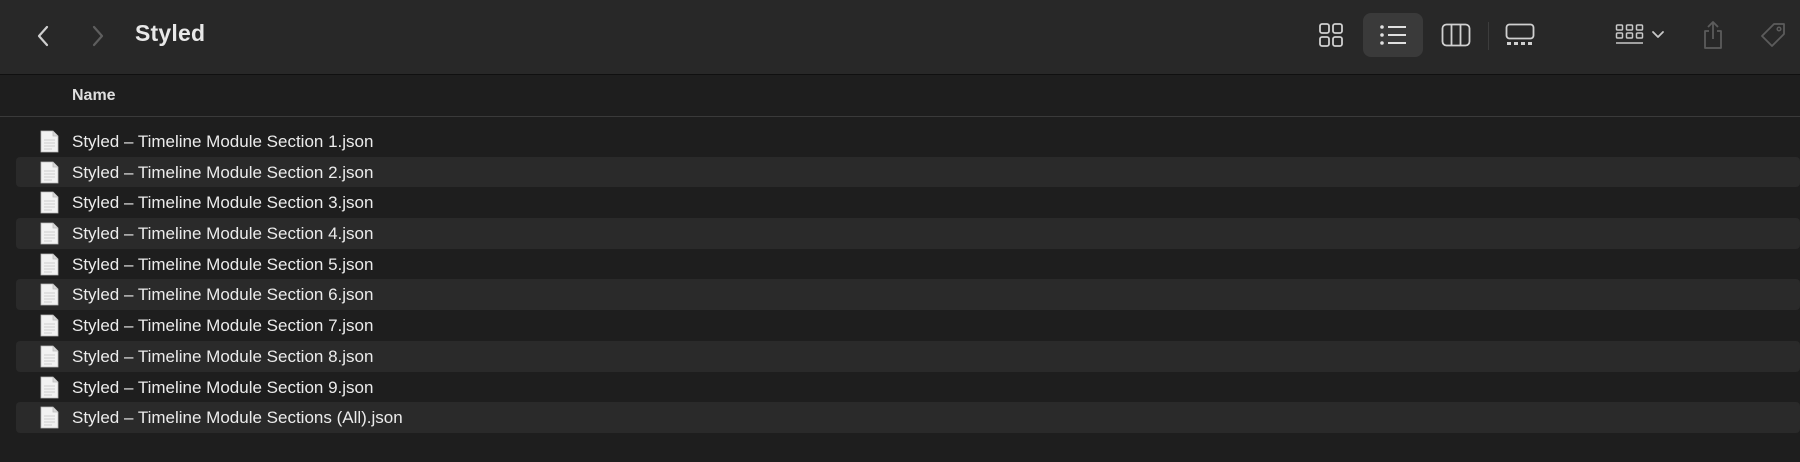  What do you see at coordinates (908, 172) in the screenshot?
I see `file-row: Styled – Timeline Module Section 2.json` at bounding box center [908, 172].